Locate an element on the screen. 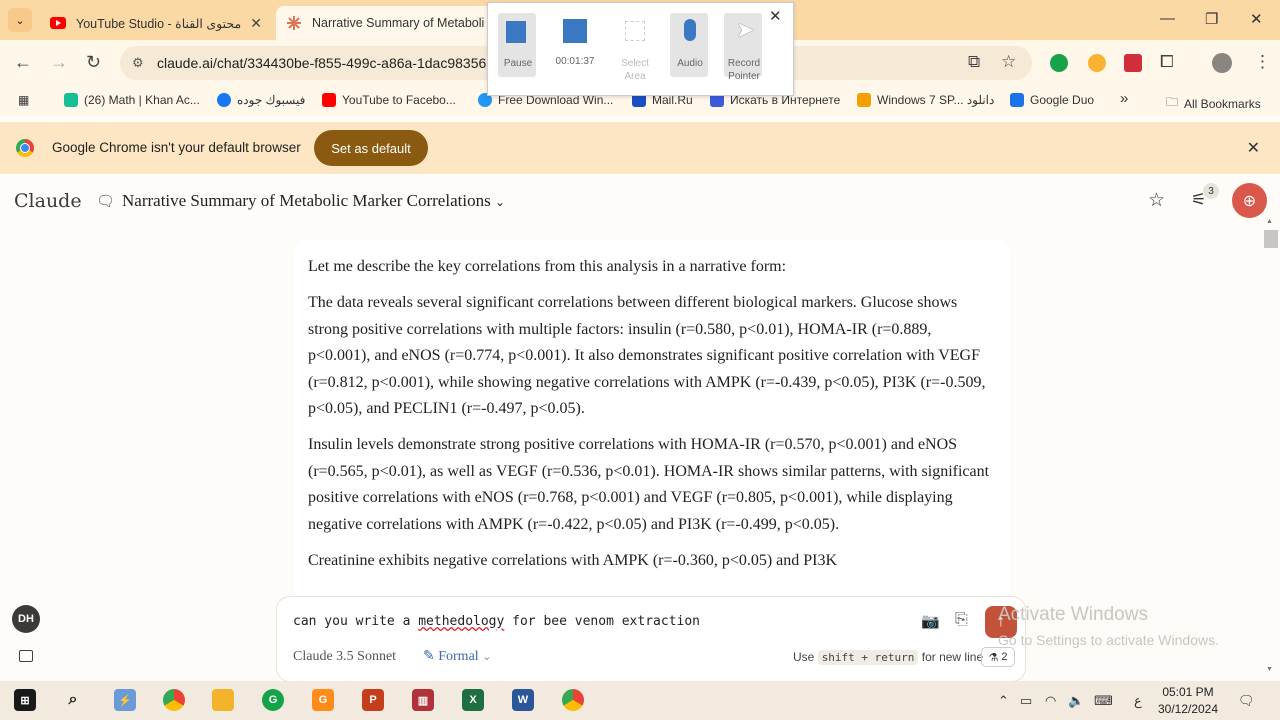  menu-dots-icon: ⋮ is located at coordinates (1262, 62).